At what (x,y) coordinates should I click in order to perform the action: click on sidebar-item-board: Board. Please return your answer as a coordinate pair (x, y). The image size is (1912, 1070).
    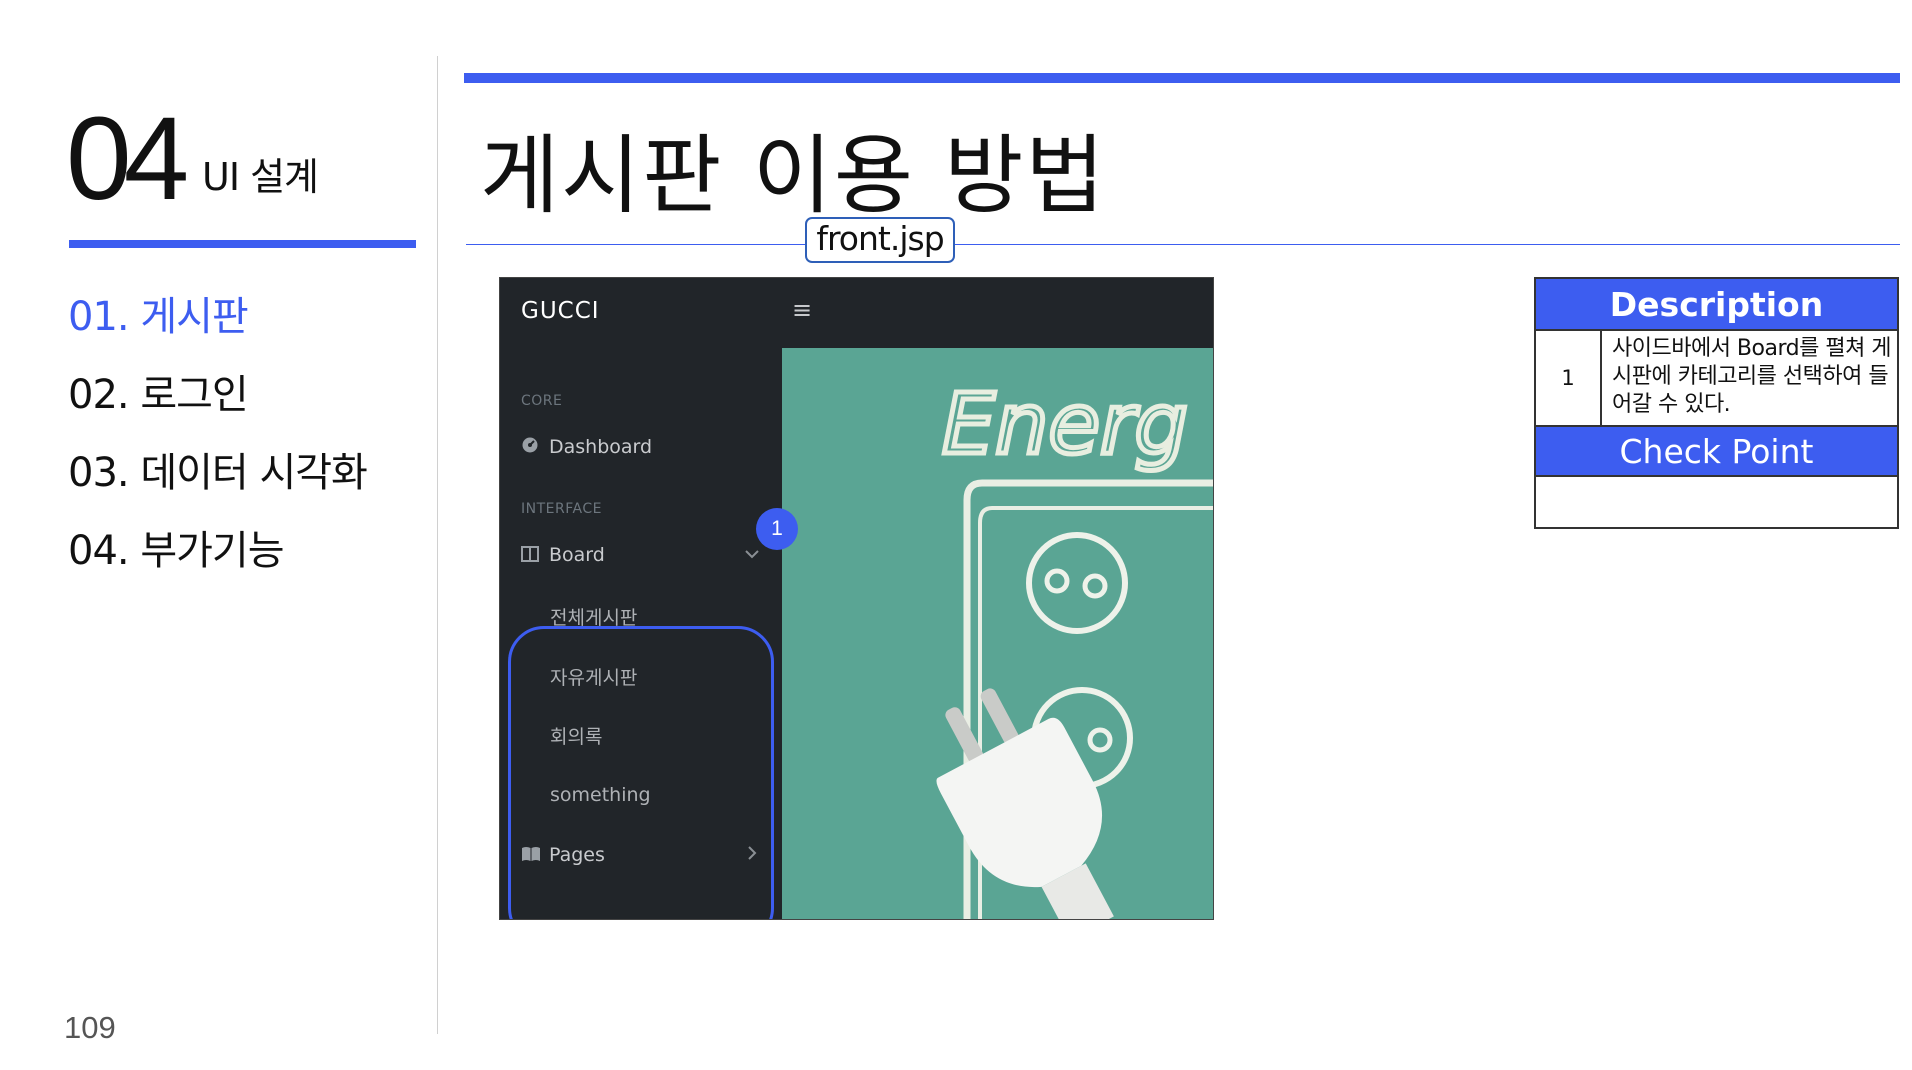
    Looking at the image, I should click on (563, 555).